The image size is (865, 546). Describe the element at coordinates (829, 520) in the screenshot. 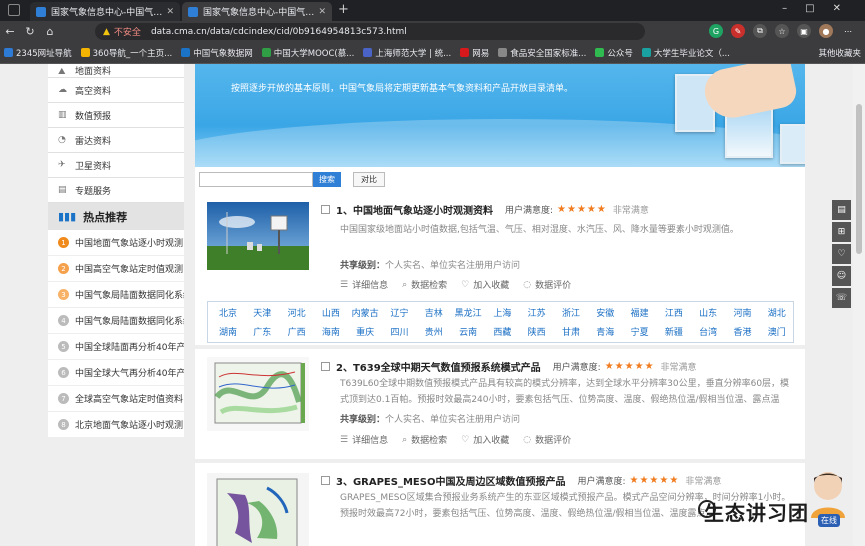

I see `online-chat-badge: 在线` at that location.